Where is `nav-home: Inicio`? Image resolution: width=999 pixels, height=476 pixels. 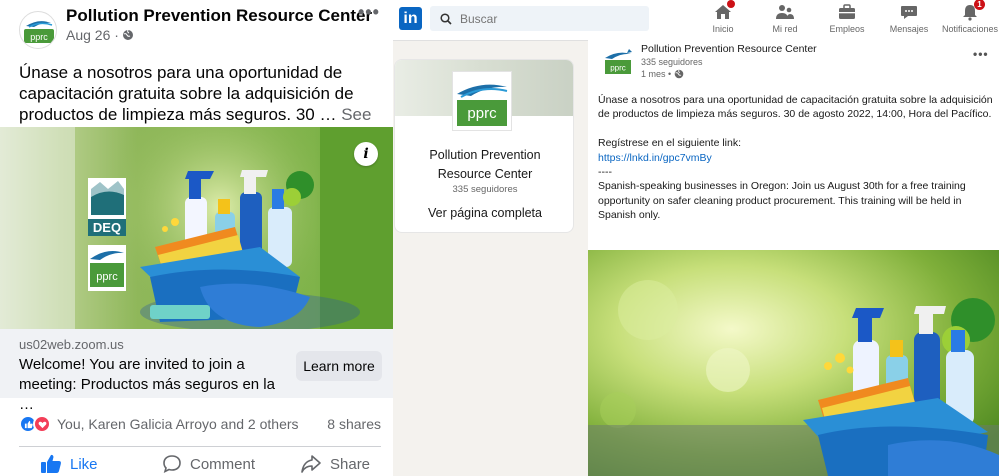
nav-home: Inicio is located at coordinates (723, 17).